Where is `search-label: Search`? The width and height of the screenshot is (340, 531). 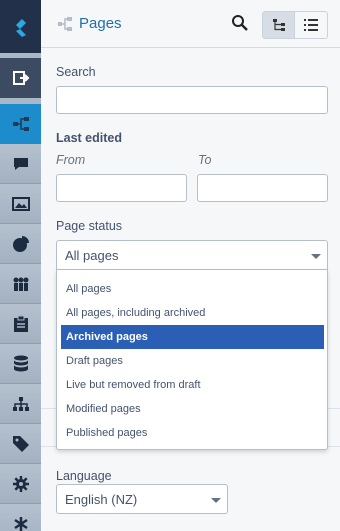 search-label: Search is located at coordinates (76, 72).